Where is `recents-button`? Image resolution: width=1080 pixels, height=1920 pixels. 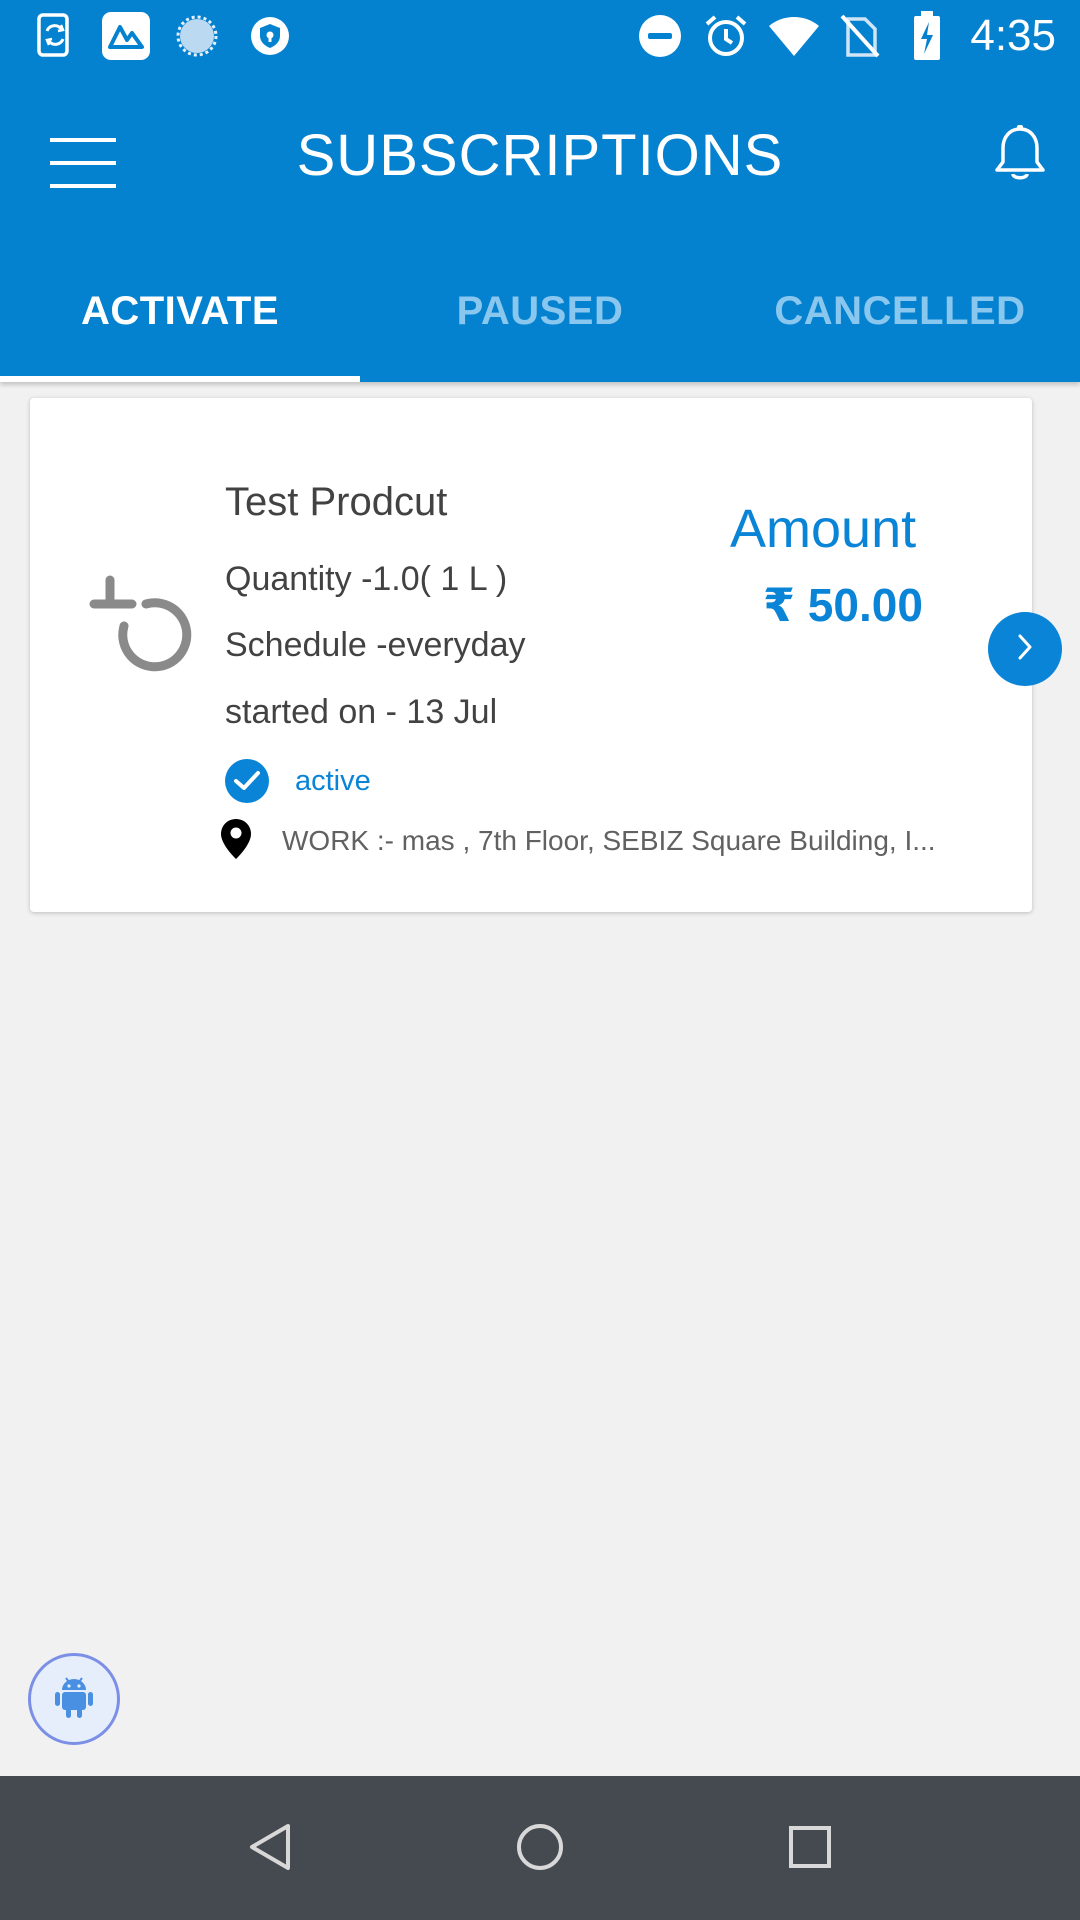
recents-button is located at coordinates (810, 1849).